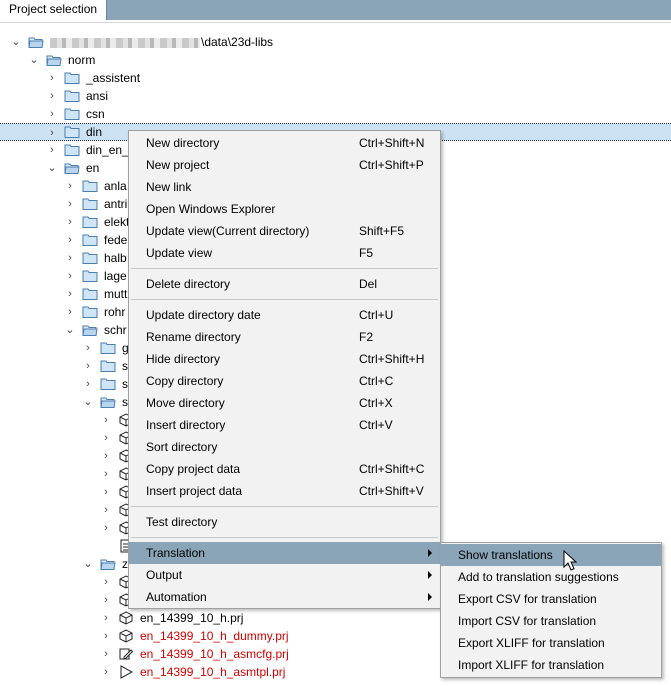 The width and height of the screenshot is (671, 686). I want to click on menu-item-new-directory: New directory Ctrl+Shift+N, so click(284, 143).